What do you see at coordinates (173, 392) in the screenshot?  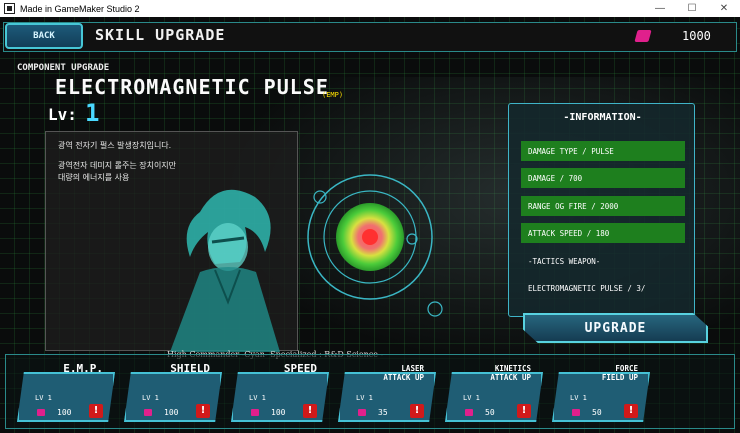 I see `skill-card-shield: SHIELD LV 1 100 !` at bounding box center [173, 392].